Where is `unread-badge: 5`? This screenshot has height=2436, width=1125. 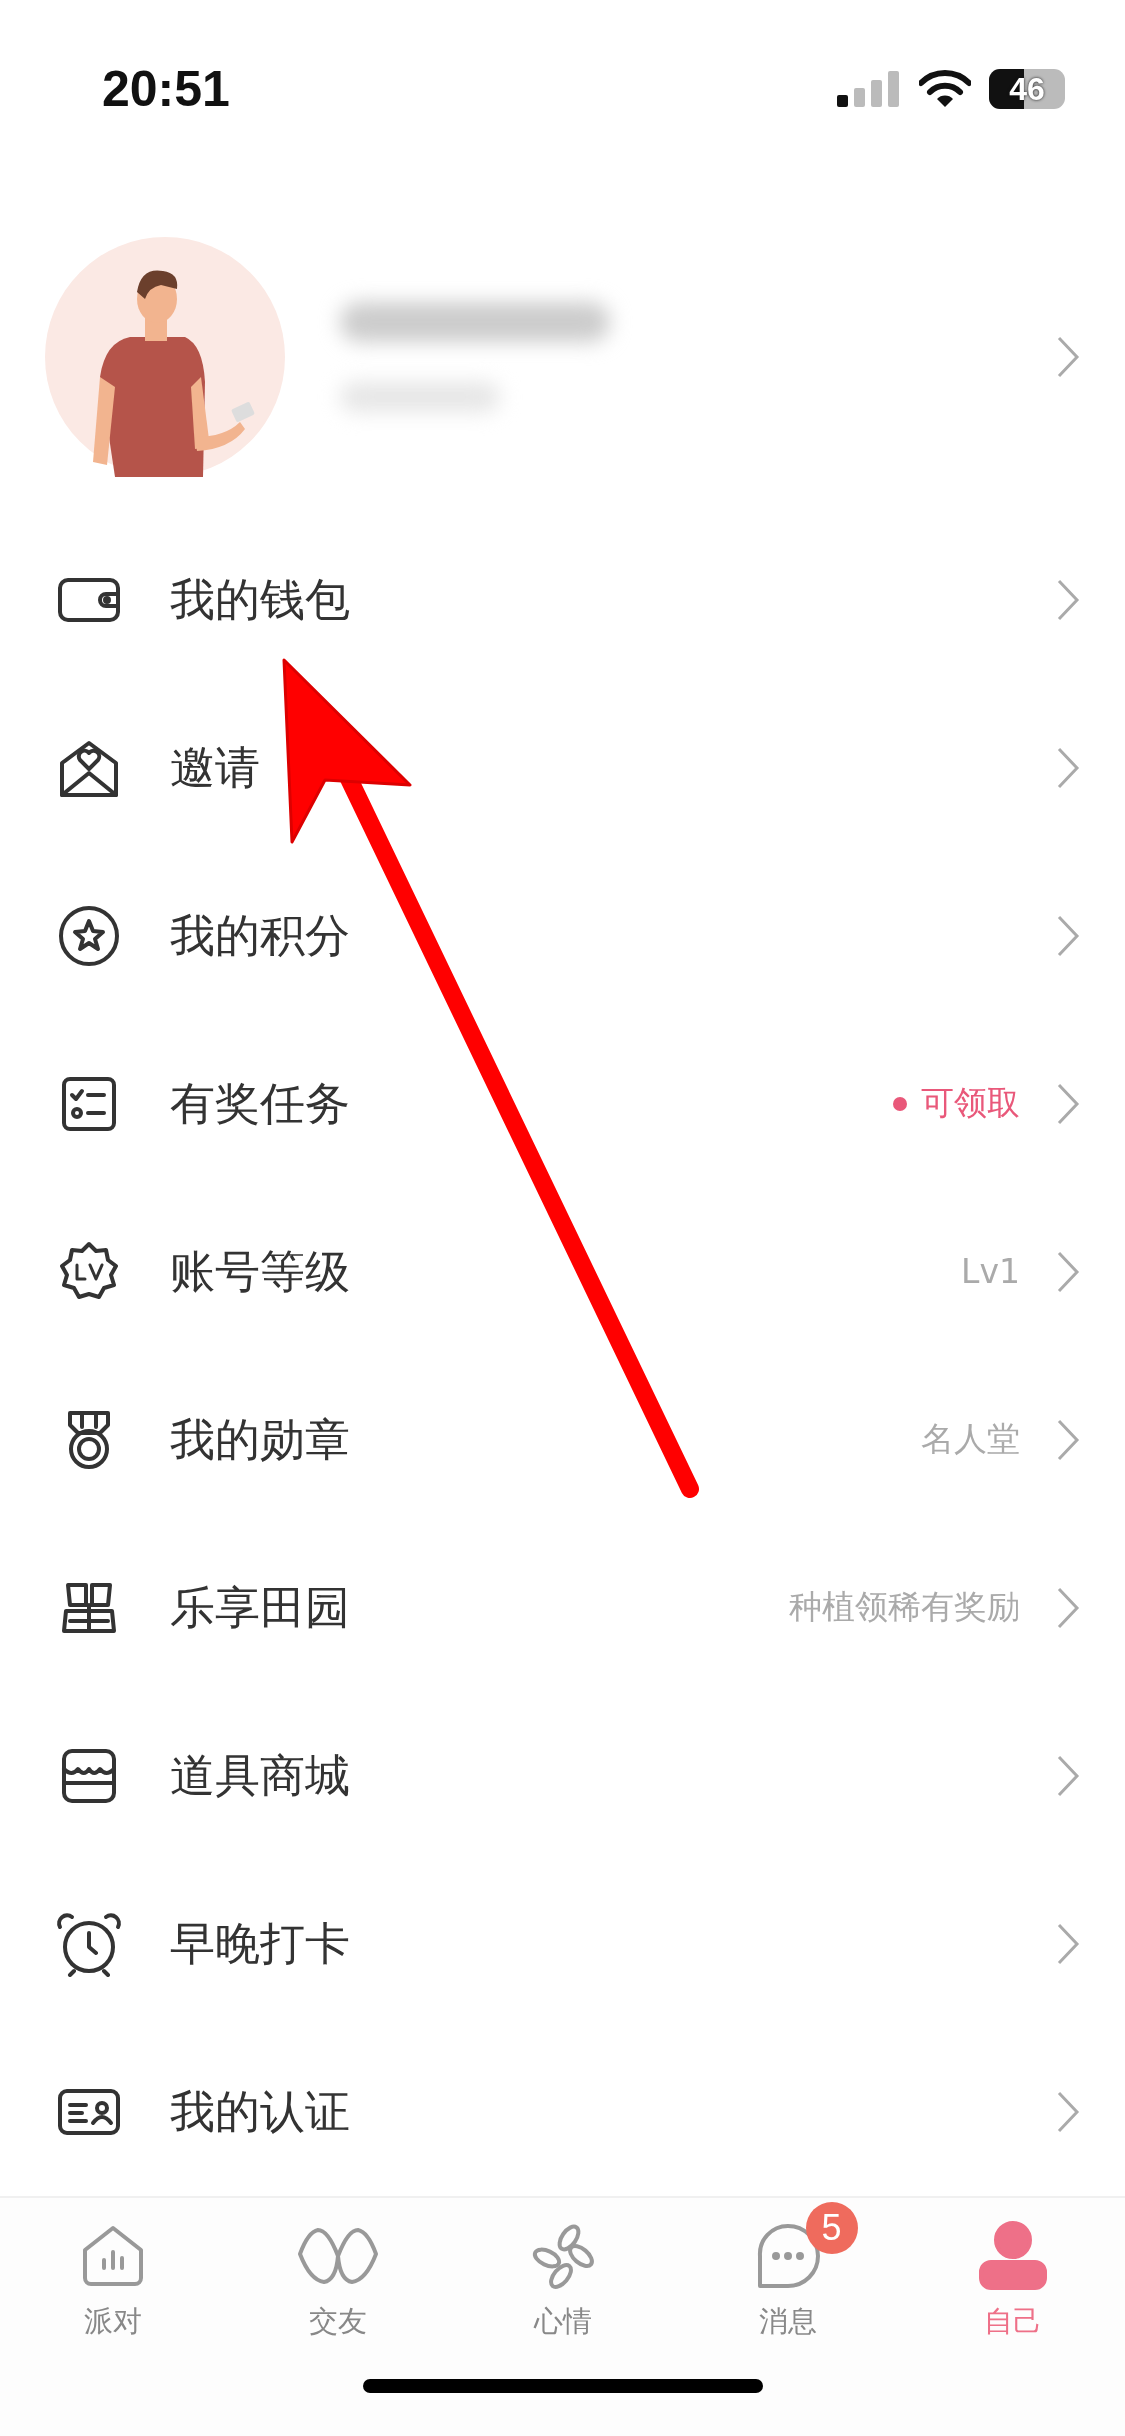
unread-badge: 5 is located at coordinates (831, 2227).